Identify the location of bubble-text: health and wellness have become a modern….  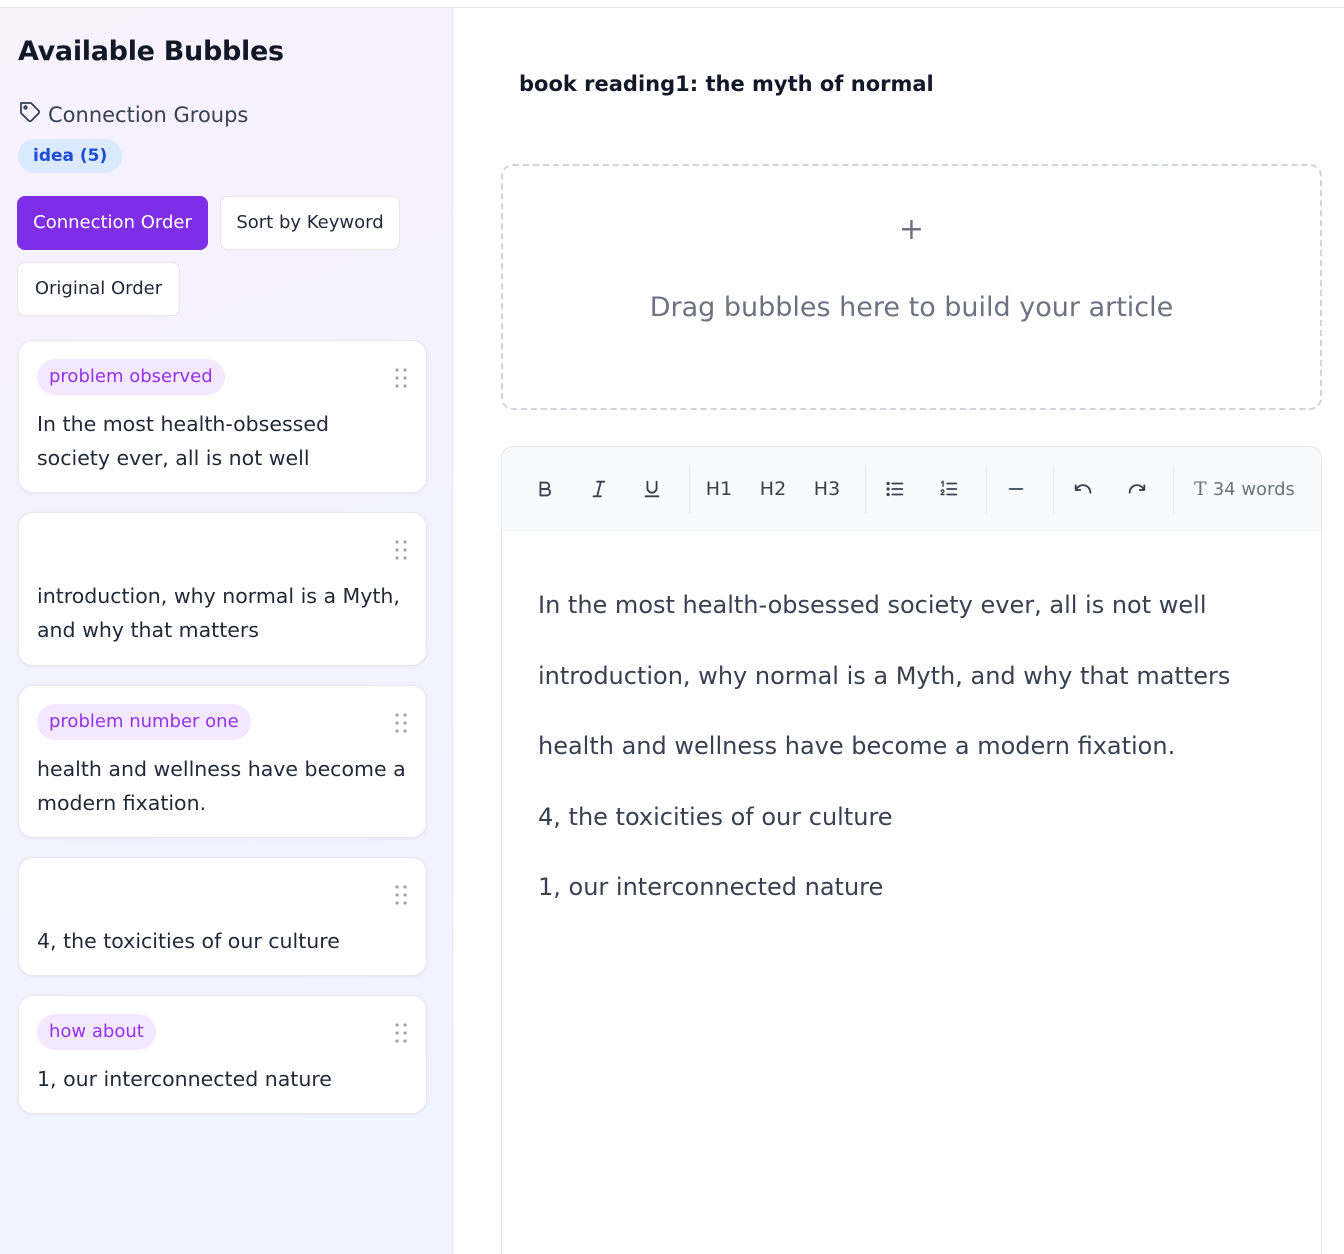
(221, 786).